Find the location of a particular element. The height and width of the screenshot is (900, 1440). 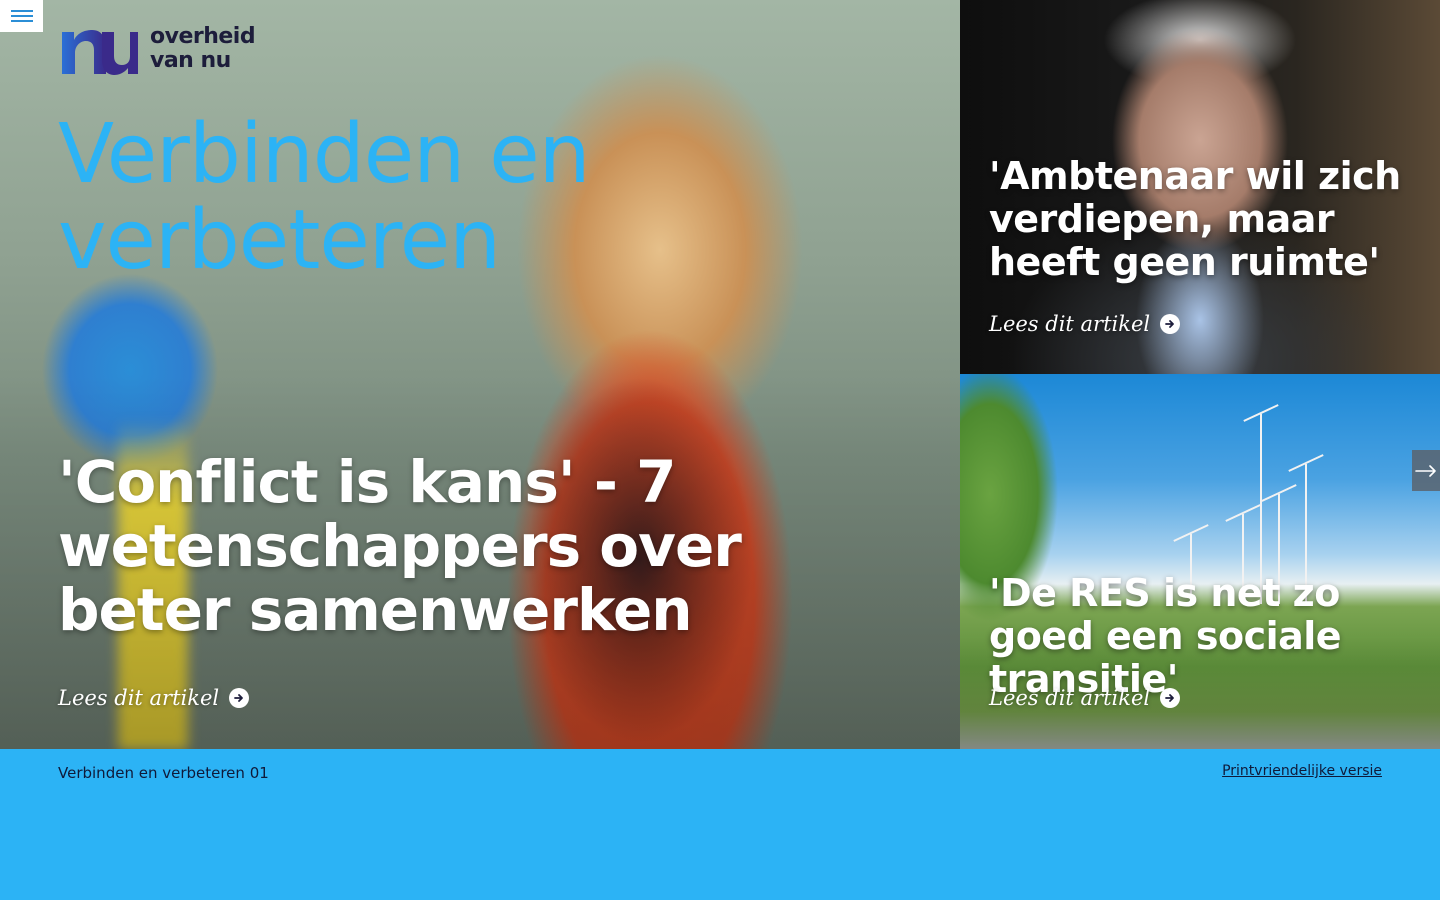

logo-wordmark: overheid van nu is located at coordinates (203, 48).